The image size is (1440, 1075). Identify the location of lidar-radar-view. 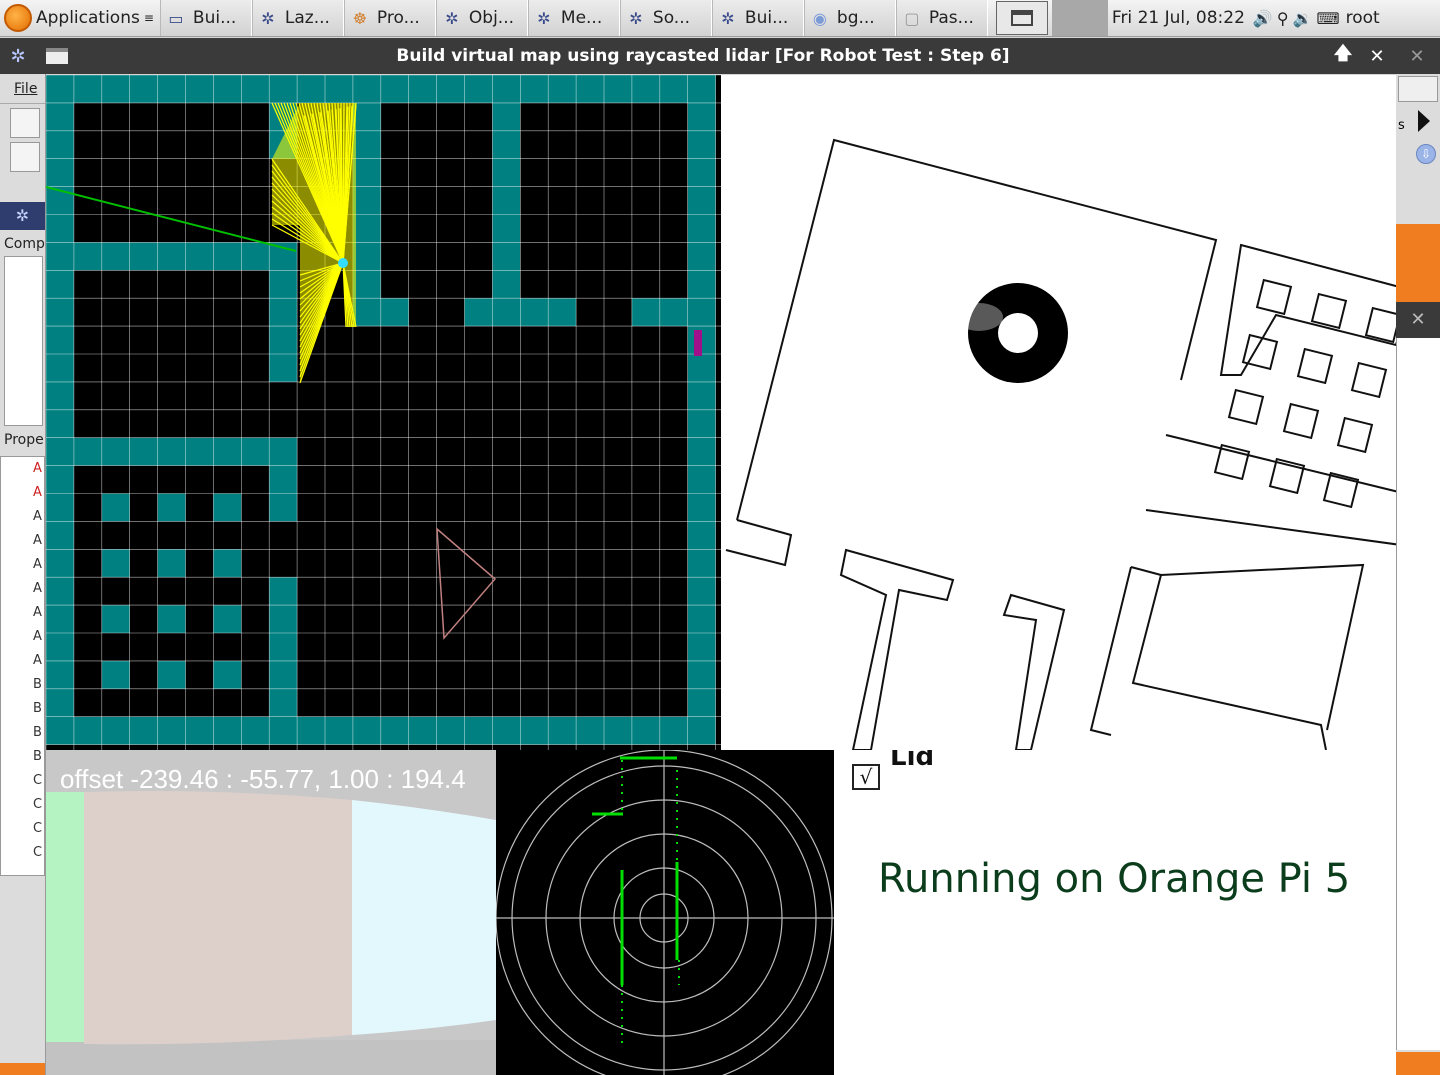
(665, 912).